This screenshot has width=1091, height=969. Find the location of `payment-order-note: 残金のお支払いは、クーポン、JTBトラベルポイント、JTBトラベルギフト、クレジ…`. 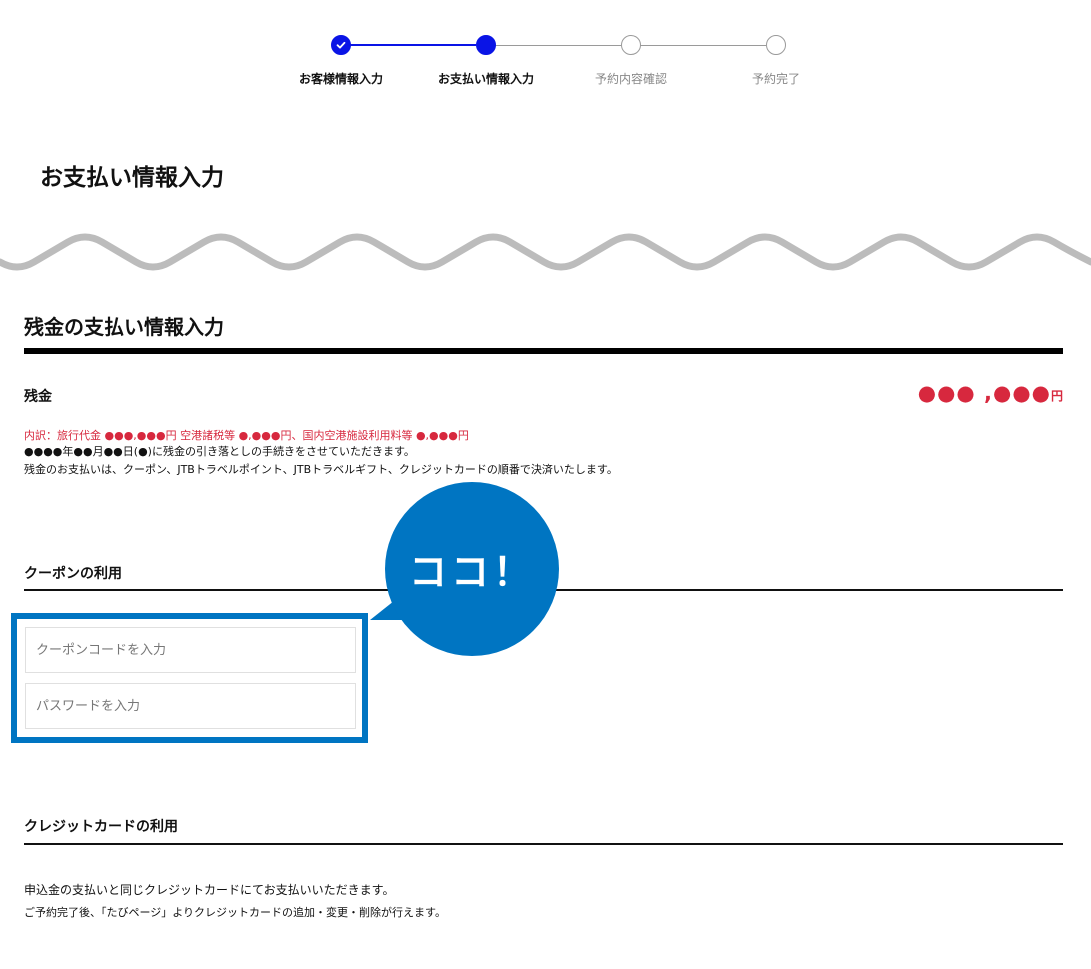

payment-order-note: 残金のお支払いは、クーポン、JTBトラベルポイント、JTBトラベルギフト、クレジ… is located at coordinates (321, 469).